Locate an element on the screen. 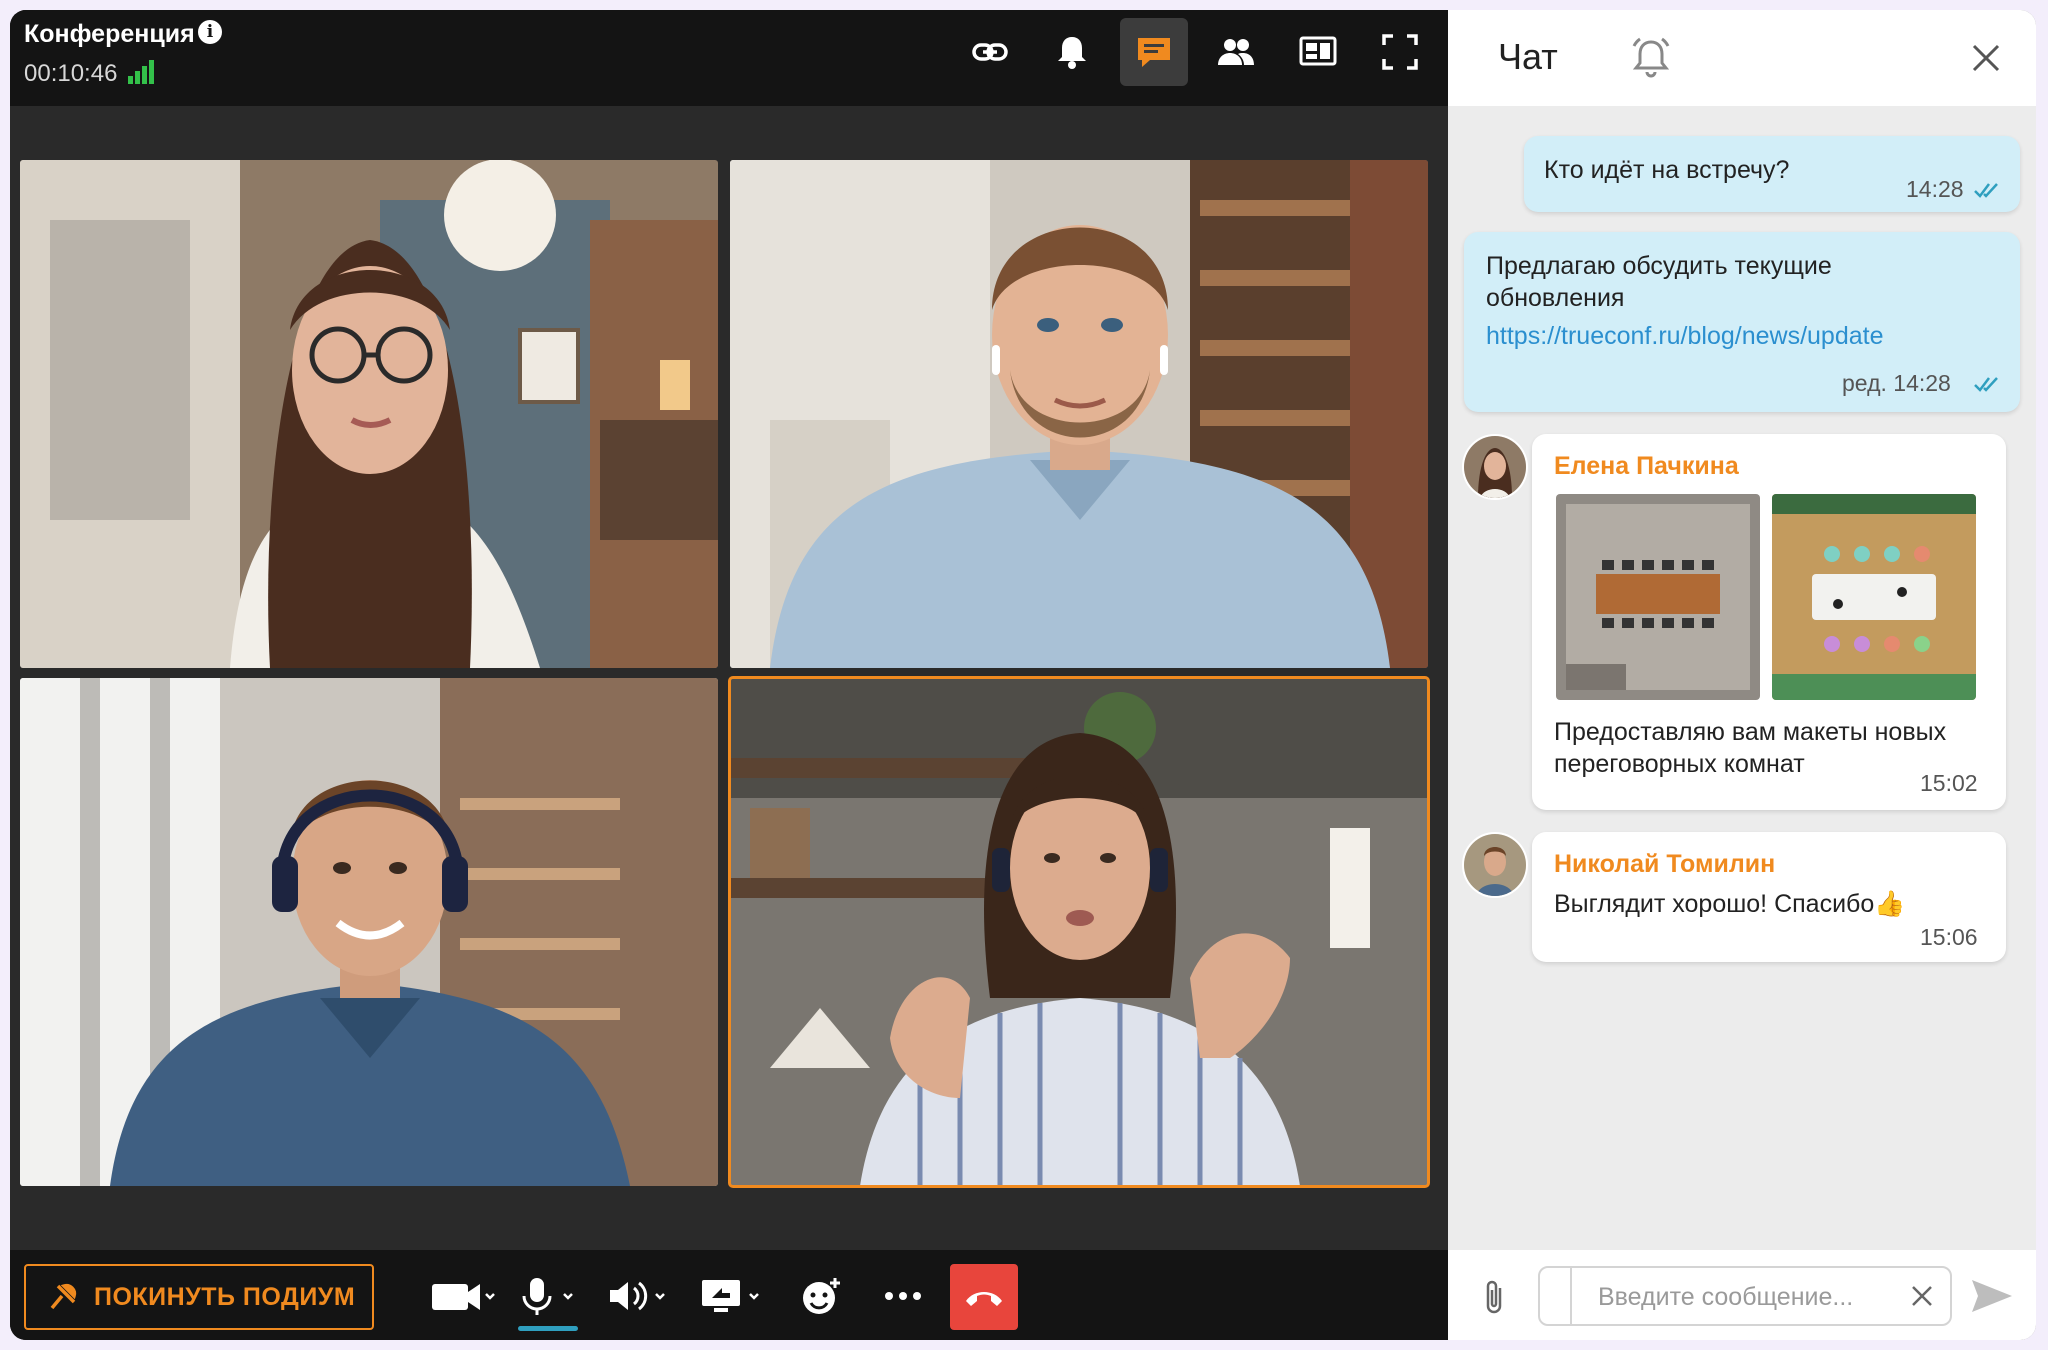  message-text-line1: Предоставляю вам макеты новых is located at coordinates (1750, 732).